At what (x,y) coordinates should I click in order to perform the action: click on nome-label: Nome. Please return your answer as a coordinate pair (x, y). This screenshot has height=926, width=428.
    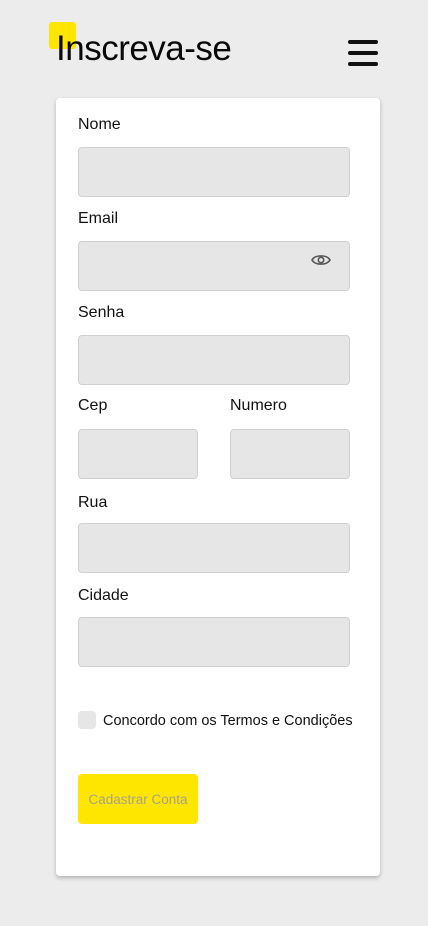
    Looking at the image, I should click on (99, 124).